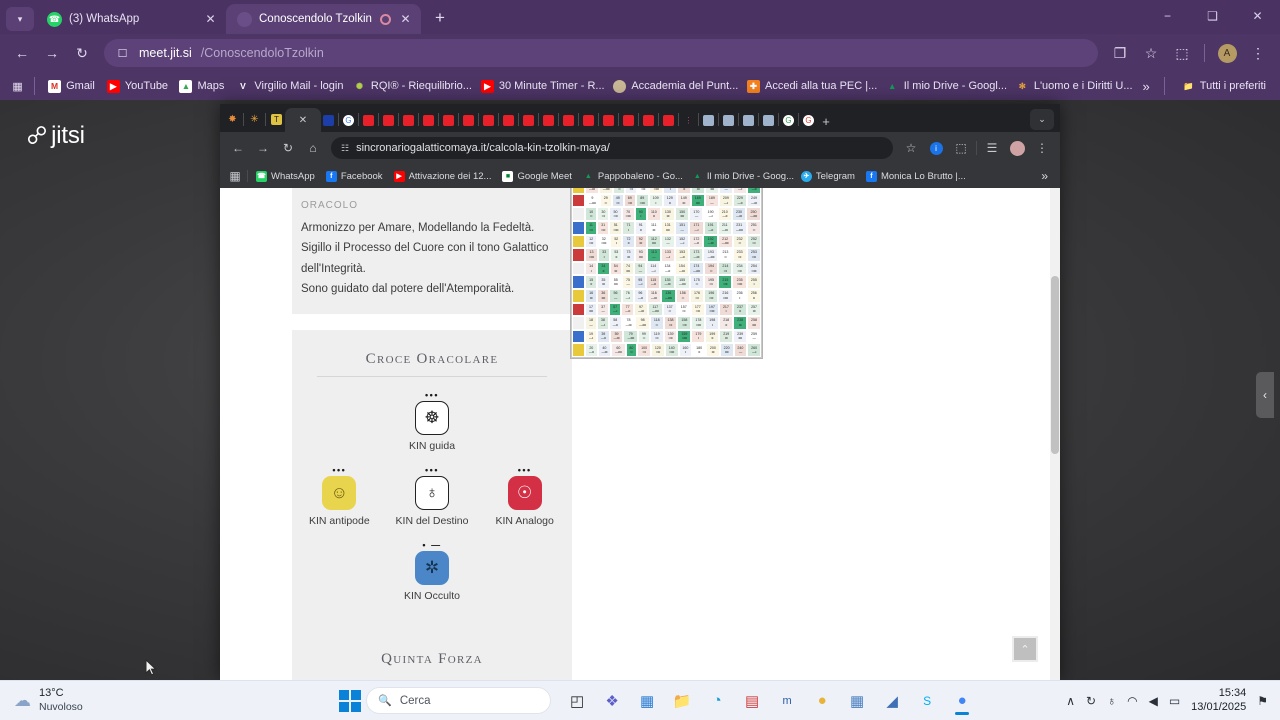 This screenshot has height=720, width=1280. Describe the element at coordinates (671, 350) in the screenshot. I see `tzolkin-cell: 140 ═•••` at that location.